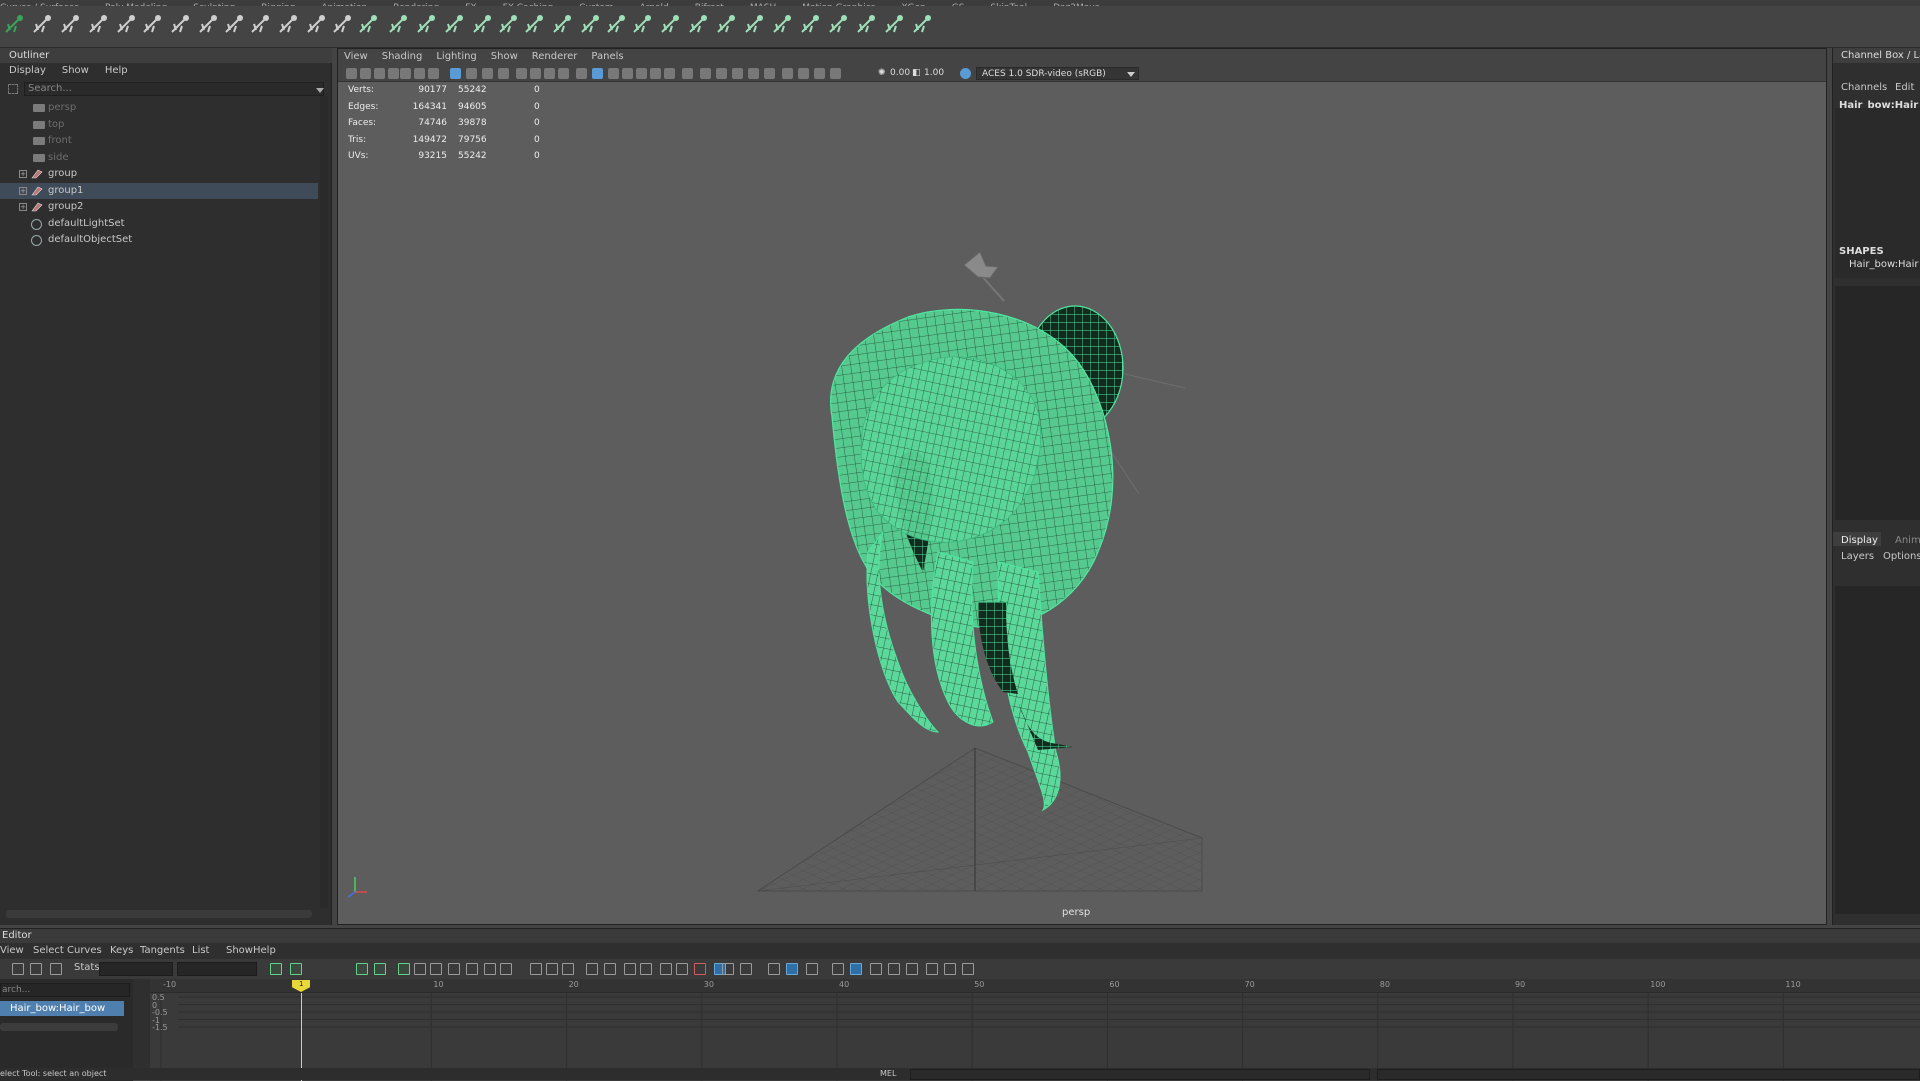 This screenshot has height=1081, width=1920. I want to click on outliner-horizontal-scrollbar, so click(159, 914).